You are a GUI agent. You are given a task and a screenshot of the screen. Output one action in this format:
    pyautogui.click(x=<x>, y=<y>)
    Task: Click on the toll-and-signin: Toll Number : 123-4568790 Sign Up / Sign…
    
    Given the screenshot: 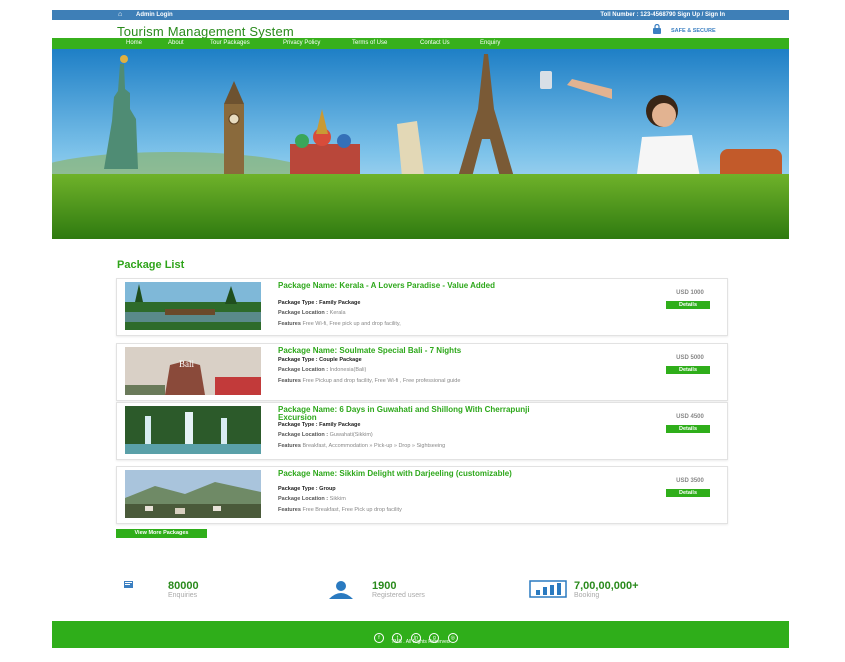 What is the action you would take?
    pyautogui.click(x=662, y=15)
    